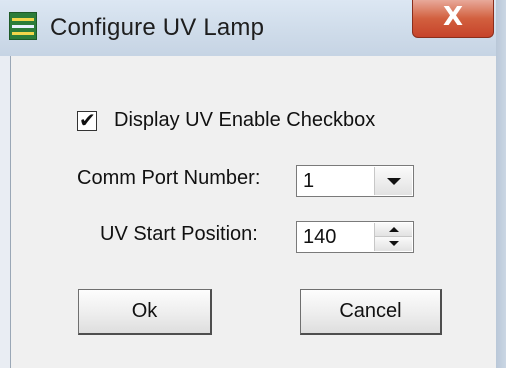 The width and height of the screenshot is (506, 368). I want to click on uv-start-position-stepper: 140, so click(355, 237).